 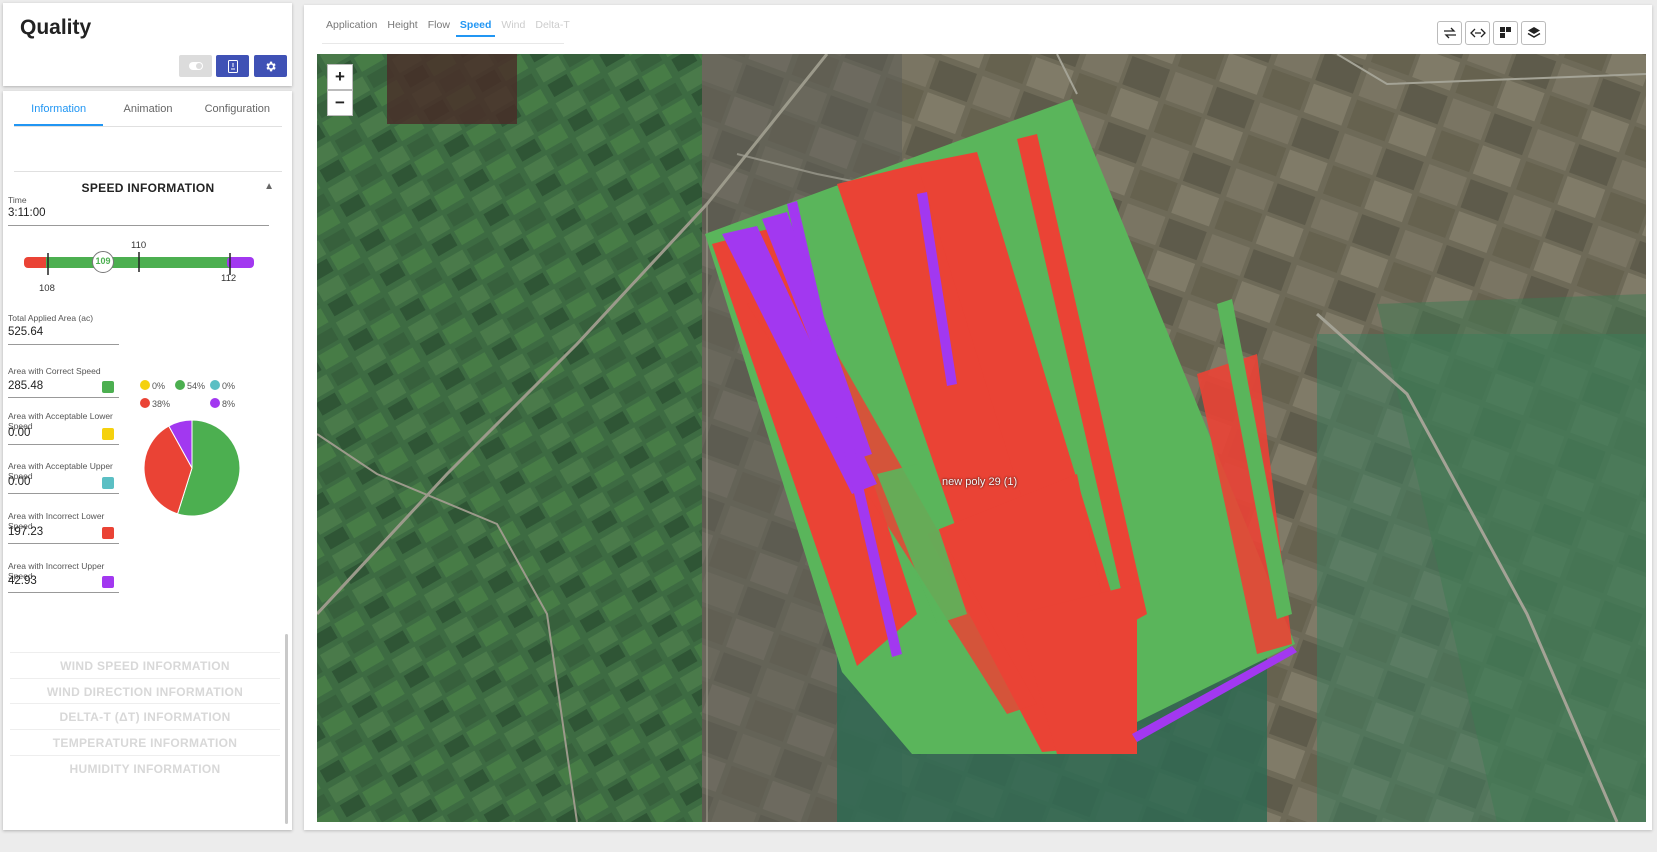 I want to click on toggle-button, so click(x=195, y=66).